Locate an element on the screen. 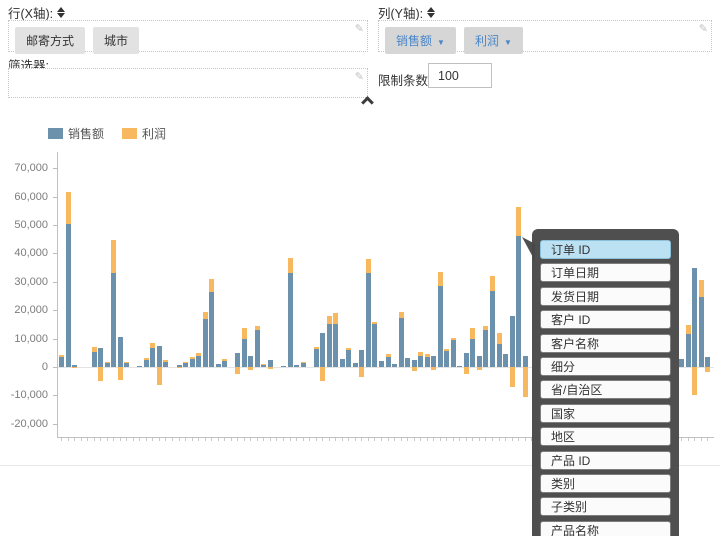  context-menu-item: 客户名称 is located at coordinates (605, 343).